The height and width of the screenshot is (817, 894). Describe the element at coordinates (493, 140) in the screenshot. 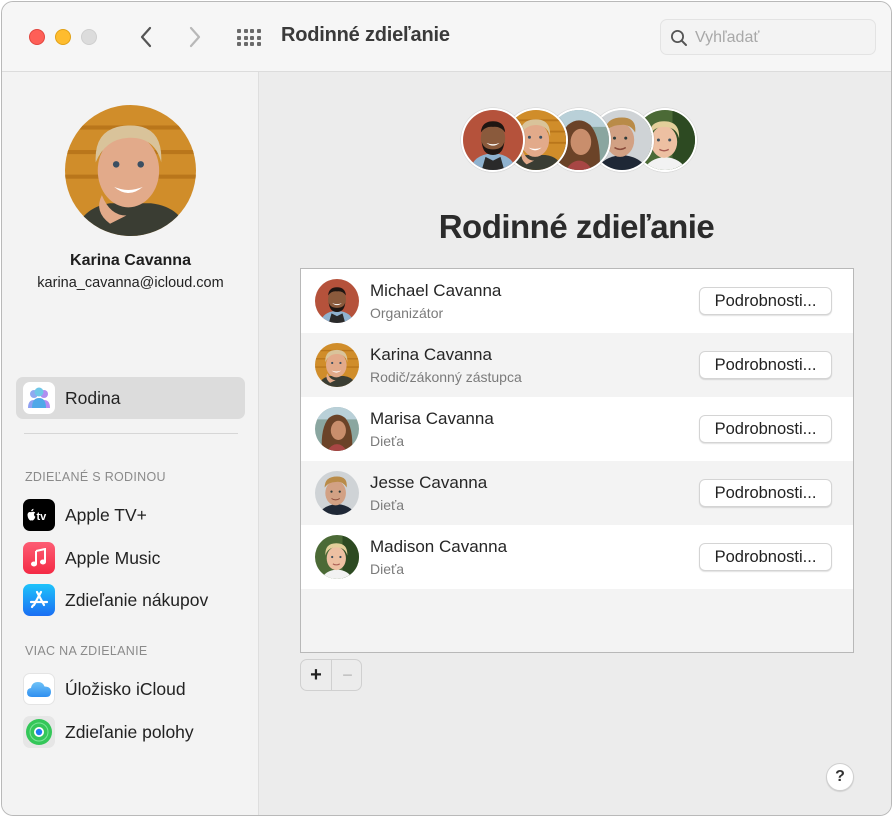

I see `avatar-michael` at that location.